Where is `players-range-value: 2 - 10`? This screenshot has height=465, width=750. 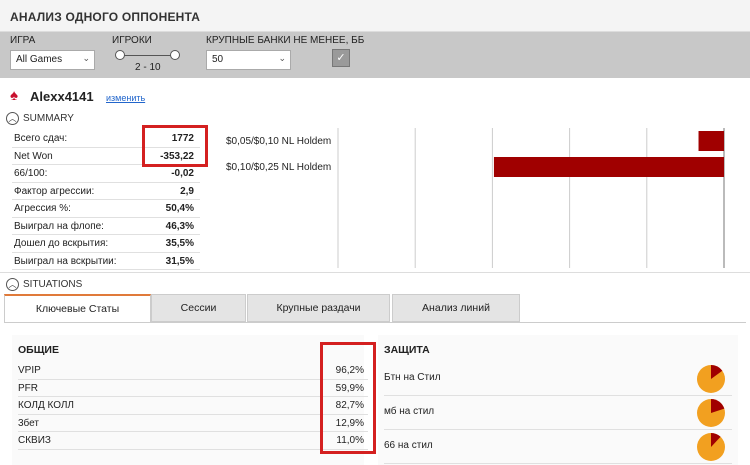 players-range-value: 2 - 10 is located at coordinates (148, 67).